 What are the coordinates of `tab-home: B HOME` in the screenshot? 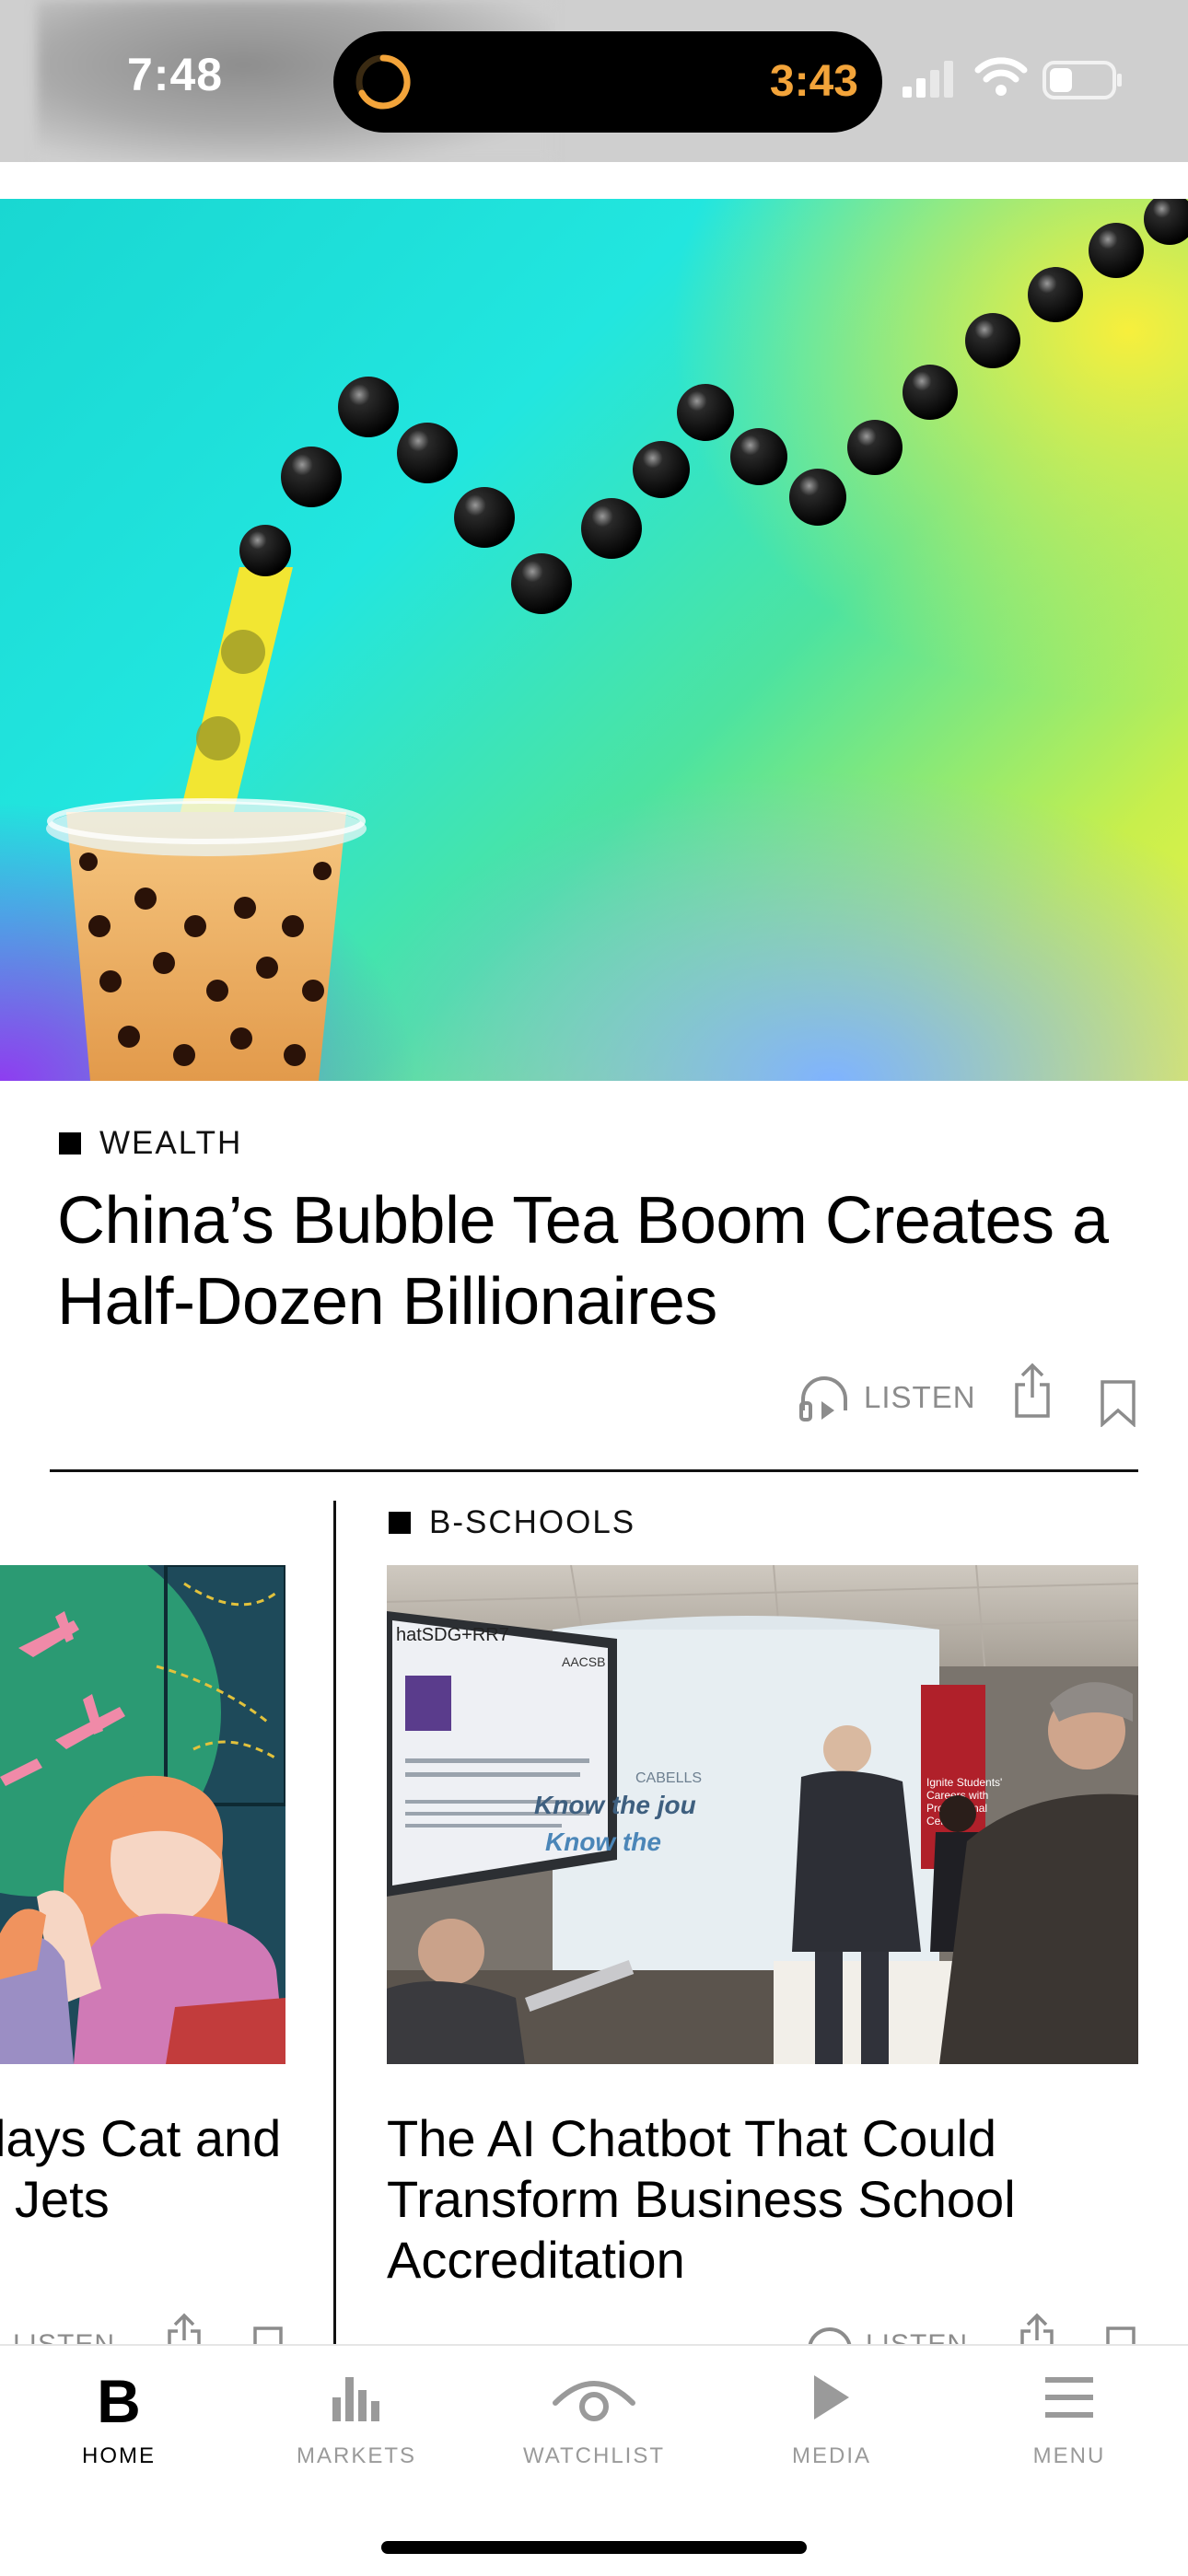 It's located at (119, 2415).